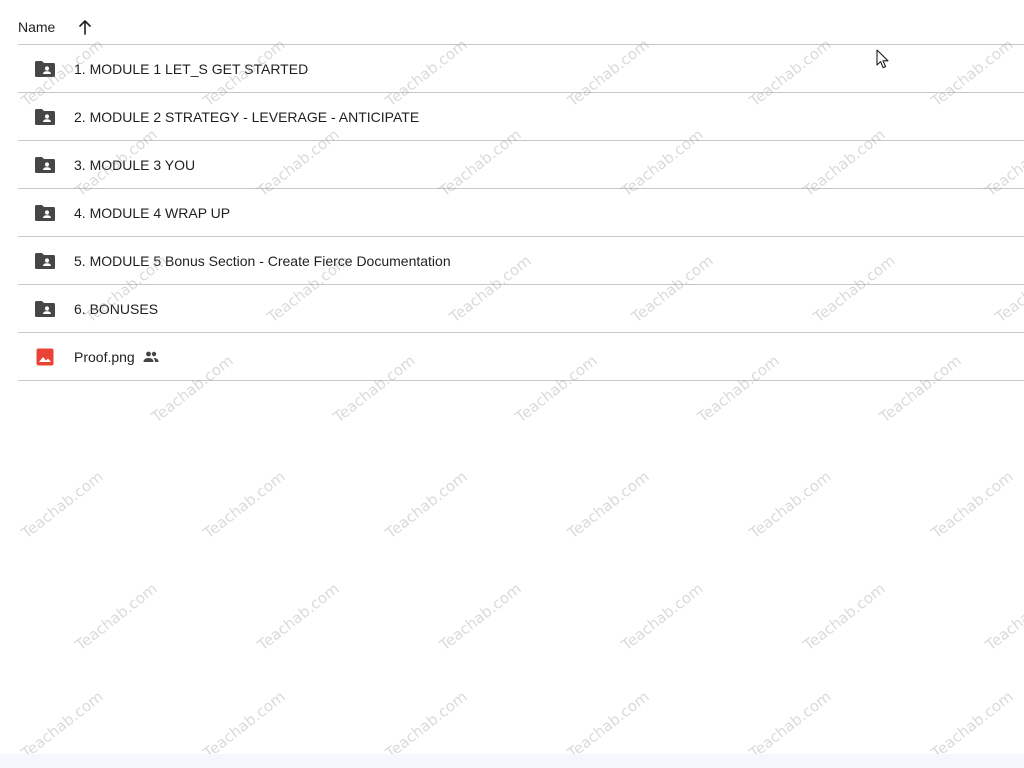 Image resolution: width=1024 pixels, height=768 pixels. I want to click on bottom-strip, so click(512, 761).